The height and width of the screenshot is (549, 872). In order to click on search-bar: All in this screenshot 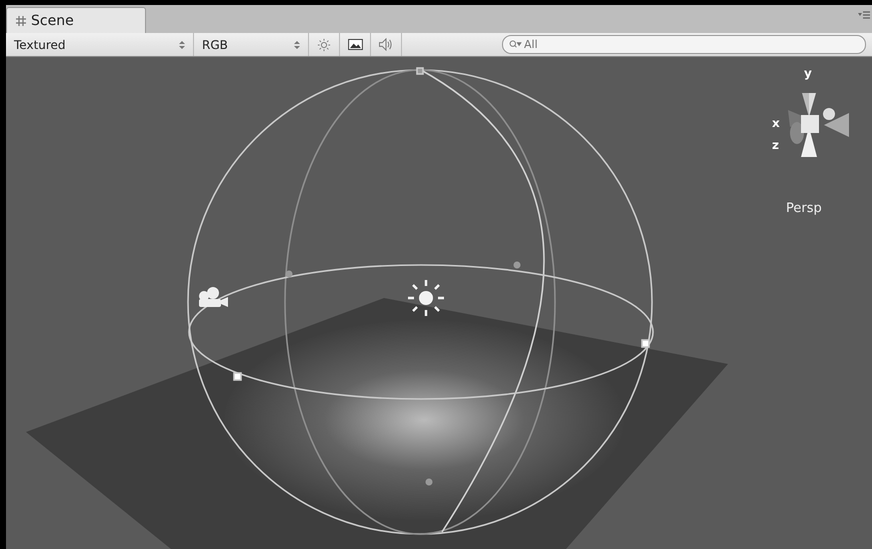, I will do `click(684, 44)`.